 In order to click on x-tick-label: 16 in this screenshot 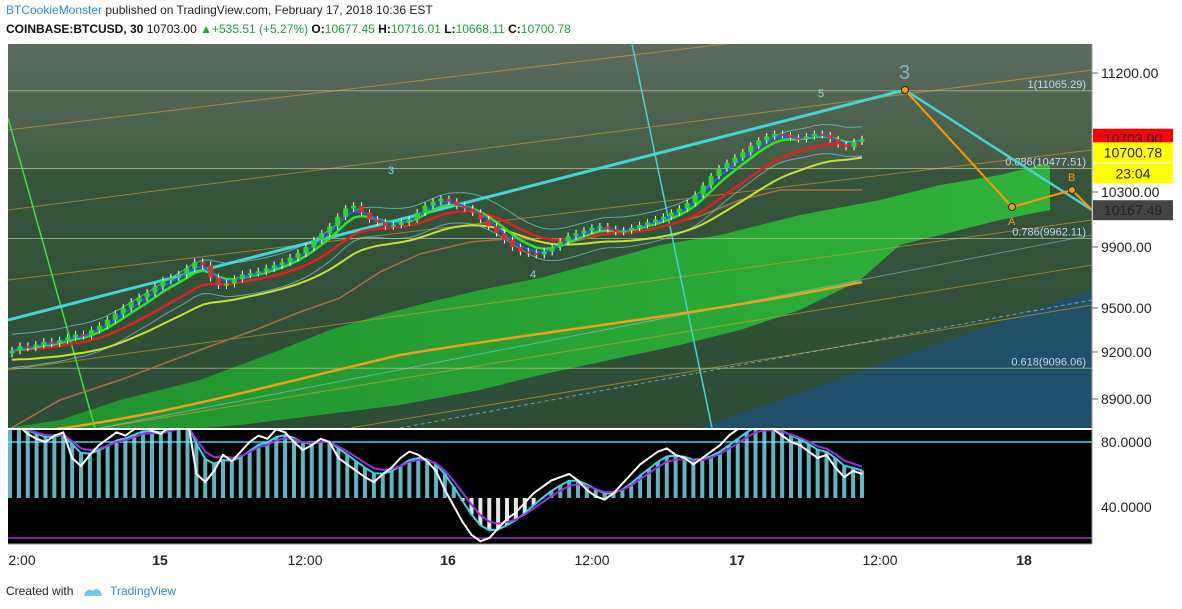, I will do `click(448, 560)`.